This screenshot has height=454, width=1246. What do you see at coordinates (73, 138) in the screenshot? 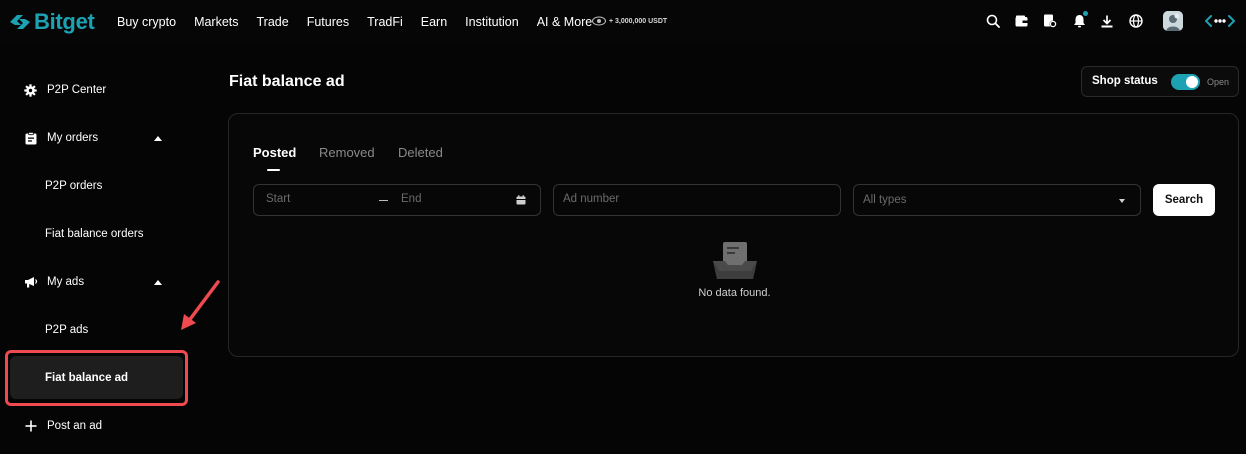
I see `sidebar-item-label: My orders` at bounding box center [73, 138].